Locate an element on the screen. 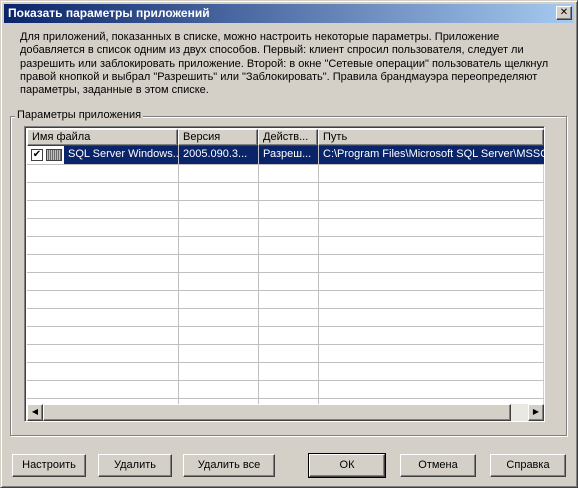  configure-button: Настроить is located at coordinates (49, 465).